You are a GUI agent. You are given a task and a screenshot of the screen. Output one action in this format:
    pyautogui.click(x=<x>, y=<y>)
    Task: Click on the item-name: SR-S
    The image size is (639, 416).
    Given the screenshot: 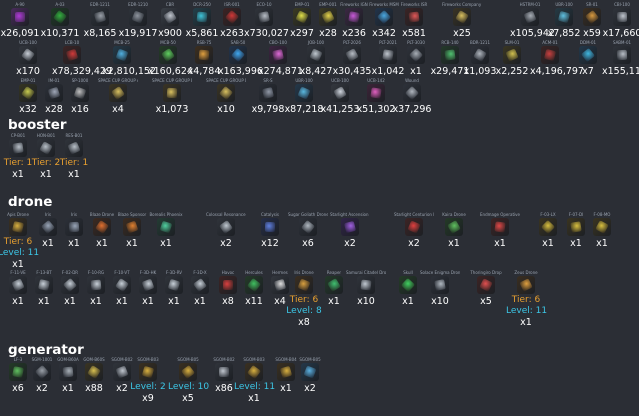 What is the action you would take?
    pyautogui.click(x=268, y=80)
    